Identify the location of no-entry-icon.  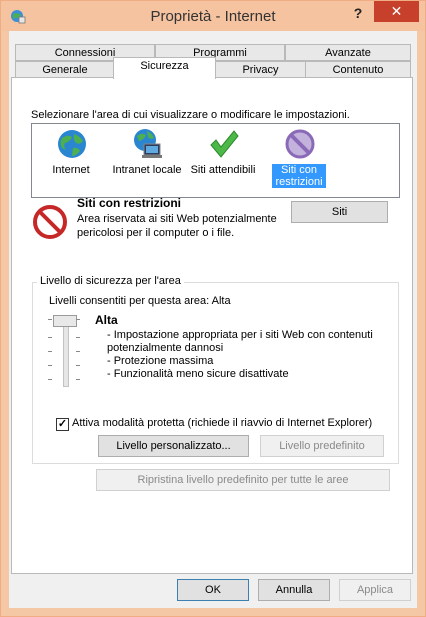
(50, 222).